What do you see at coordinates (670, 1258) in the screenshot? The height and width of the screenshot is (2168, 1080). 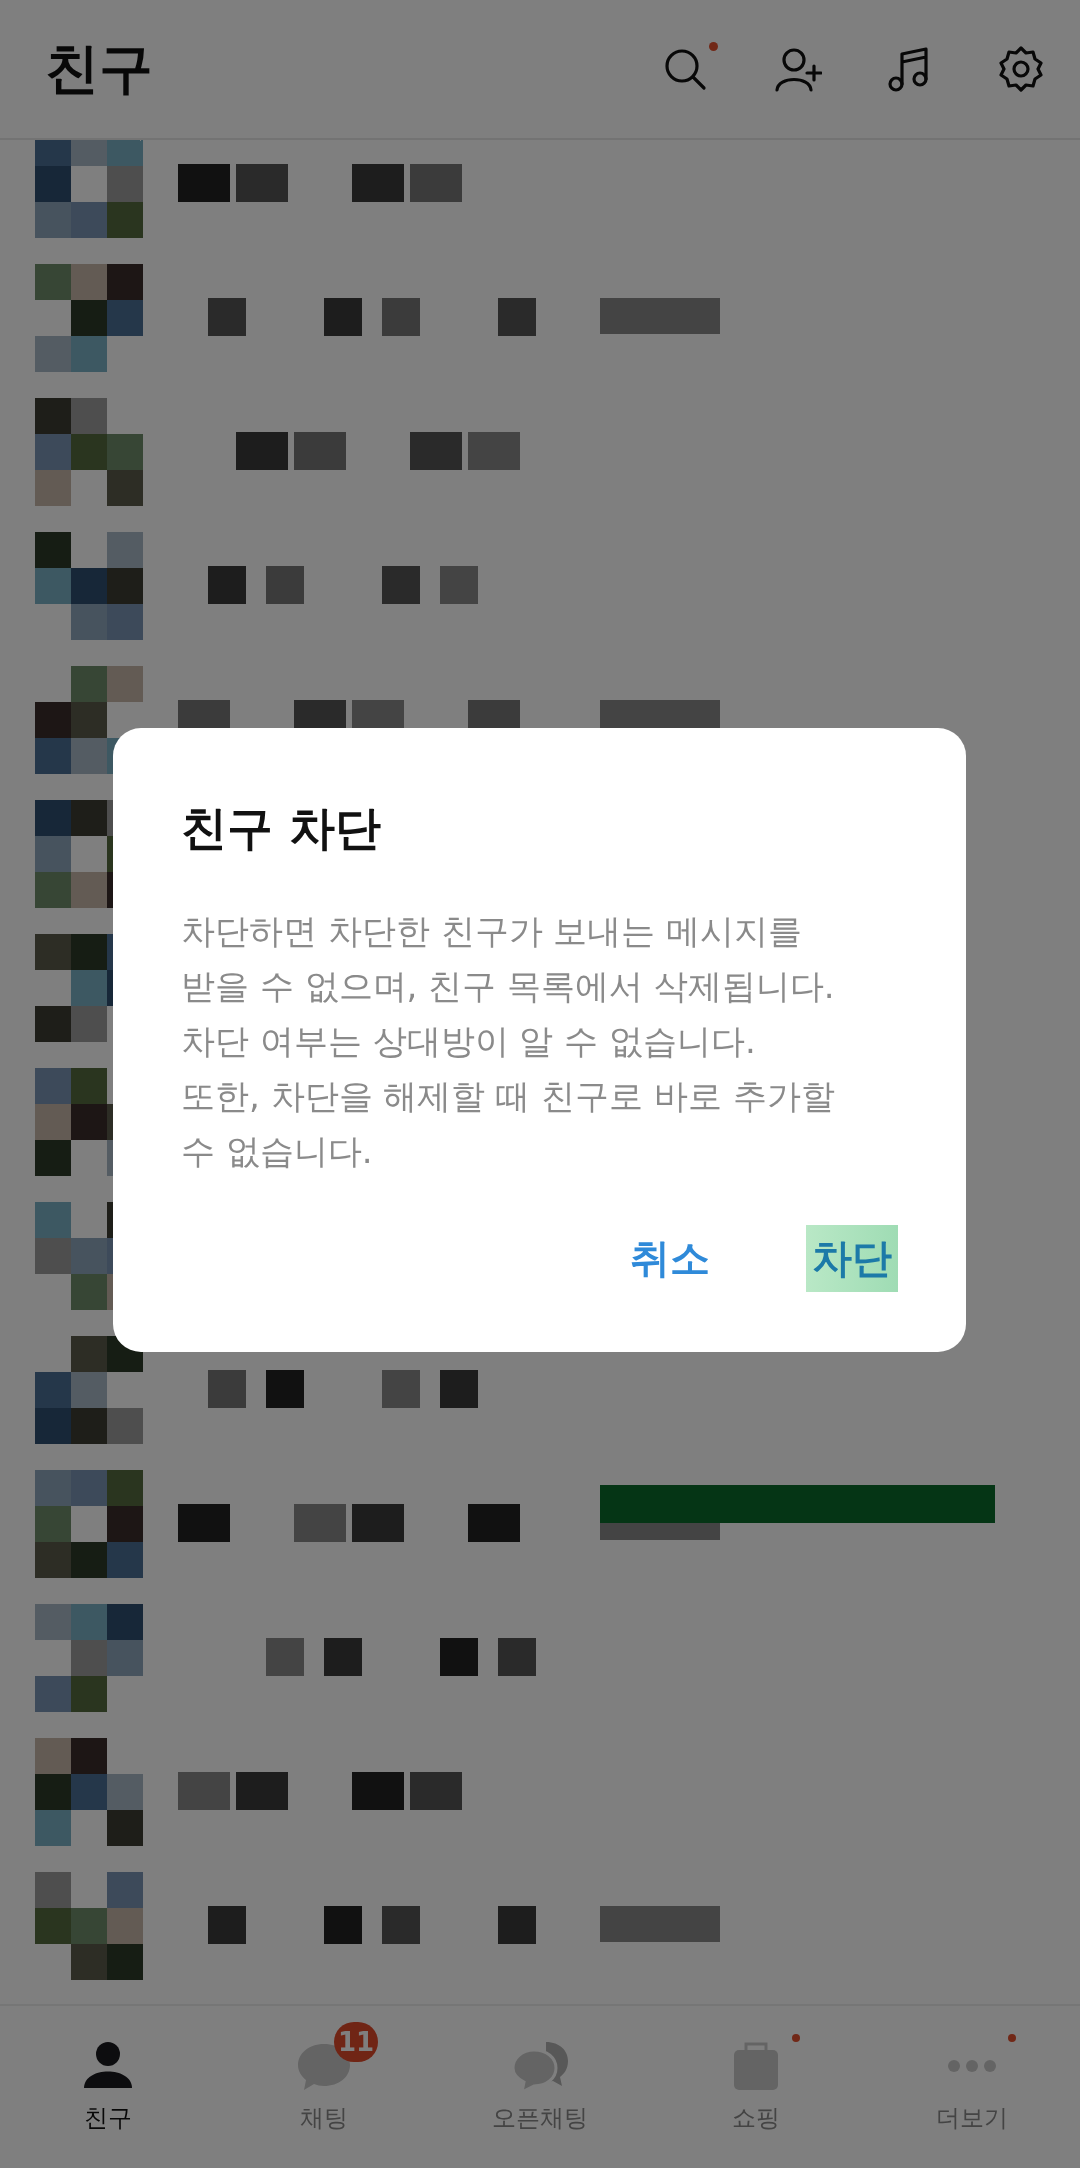 I see `dialog-button: 취소` at bounding box center [670, 1258].